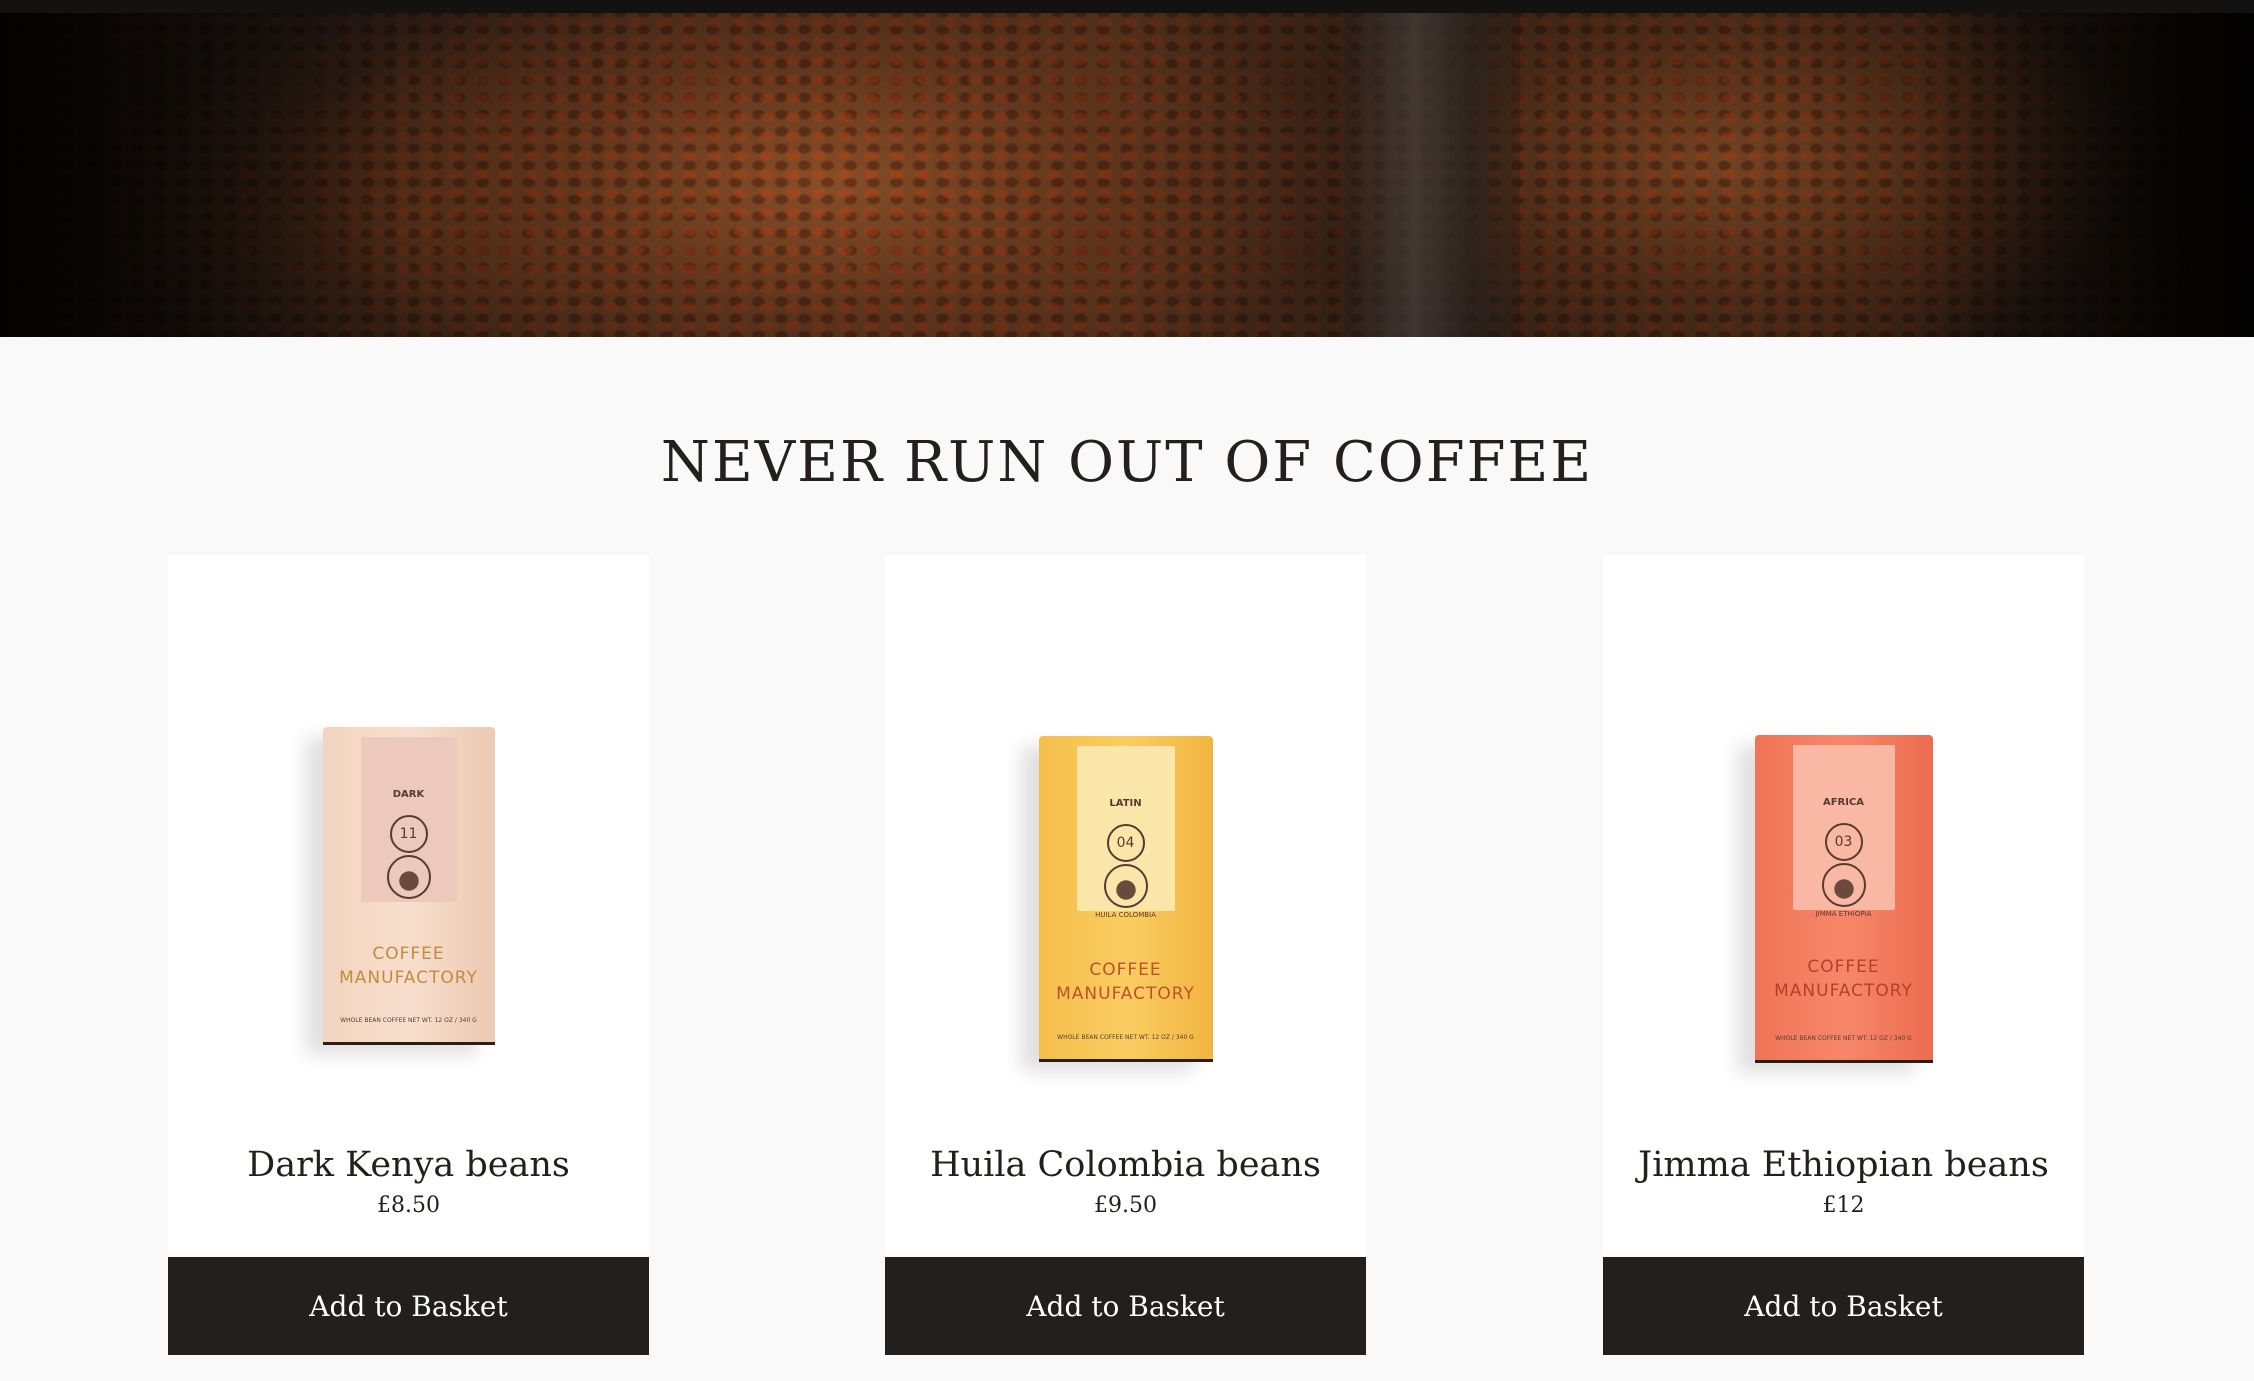  Describe the element at coordinates (1843, 1165) in the screenshot. I see `product-name: Jimma Ethiopian beans` at that location.